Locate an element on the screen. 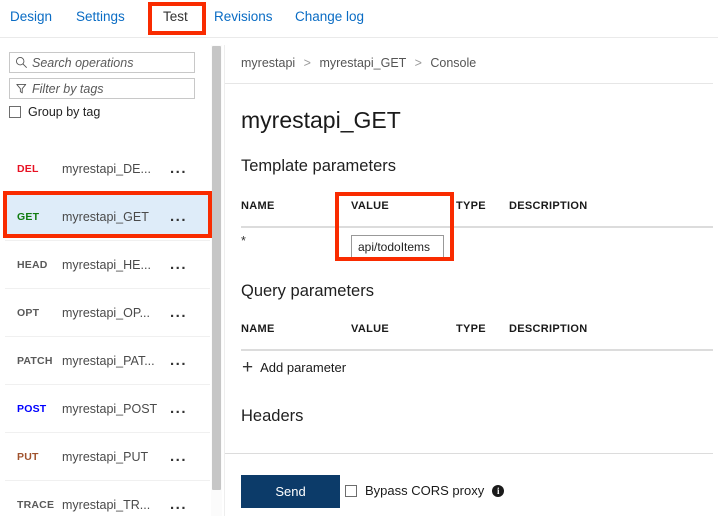  tab-bar-divider is located at coordinates (359, 37).